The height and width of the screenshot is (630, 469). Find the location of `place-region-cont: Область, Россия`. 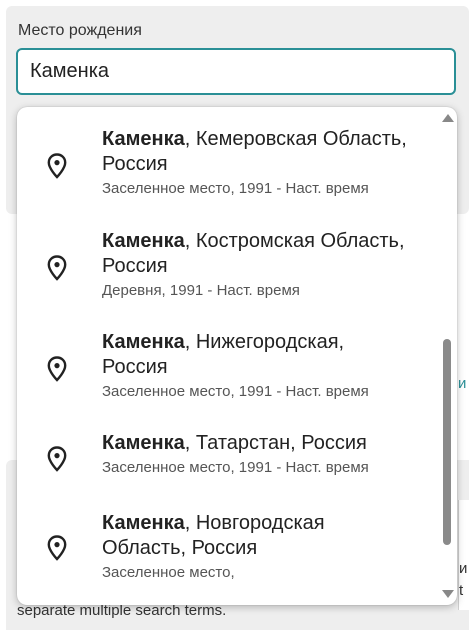

place-region-cont: Область, Россия is located at coordinates (180, 548).